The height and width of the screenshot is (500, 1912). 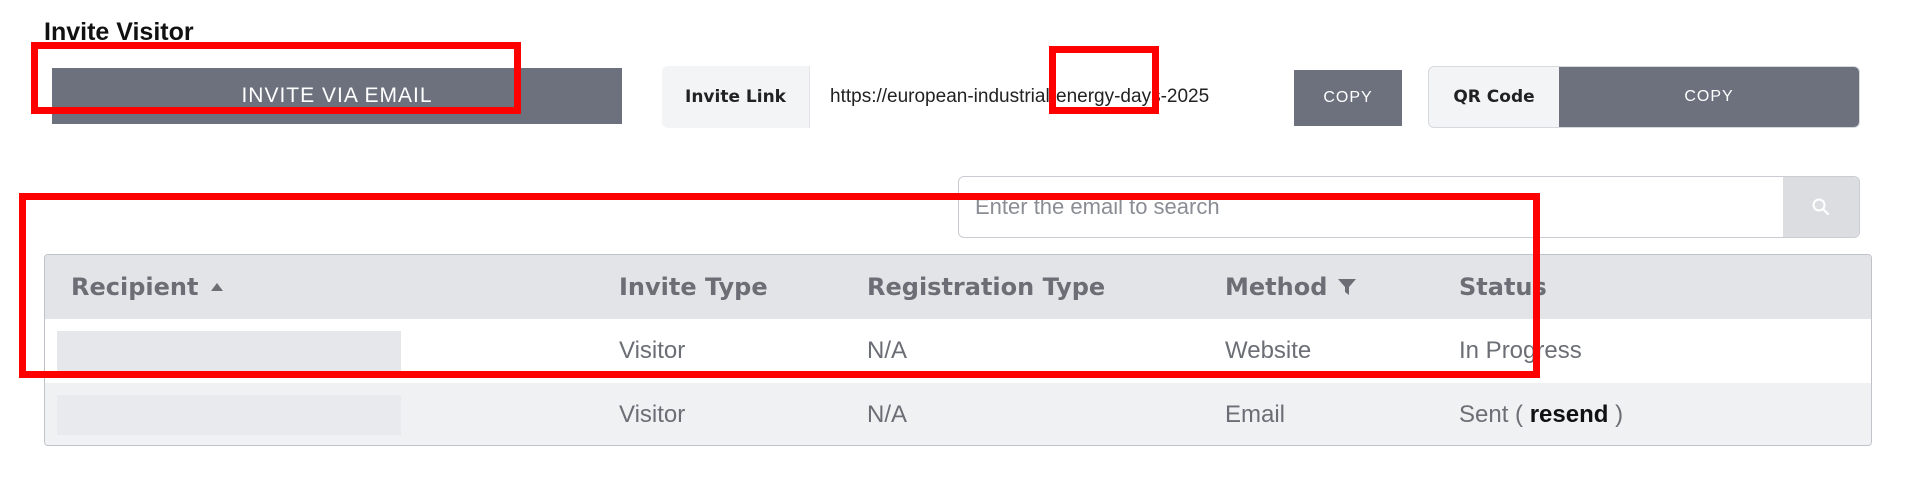 What do you see at coordinates (1104, 80) in the screenshot?
I see `highlight-box-copy-link` at bounding box center [1104, 80].